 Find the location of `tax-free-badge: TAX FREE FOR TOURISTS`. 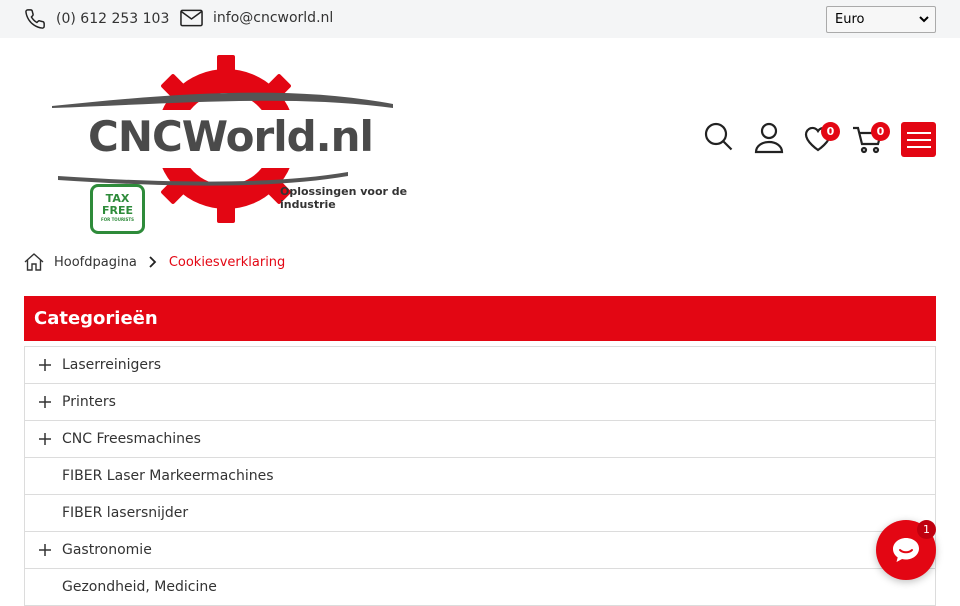

tax-free-badge: TAX FREE FOR TOURISTS is located at coordinates (117, 209).